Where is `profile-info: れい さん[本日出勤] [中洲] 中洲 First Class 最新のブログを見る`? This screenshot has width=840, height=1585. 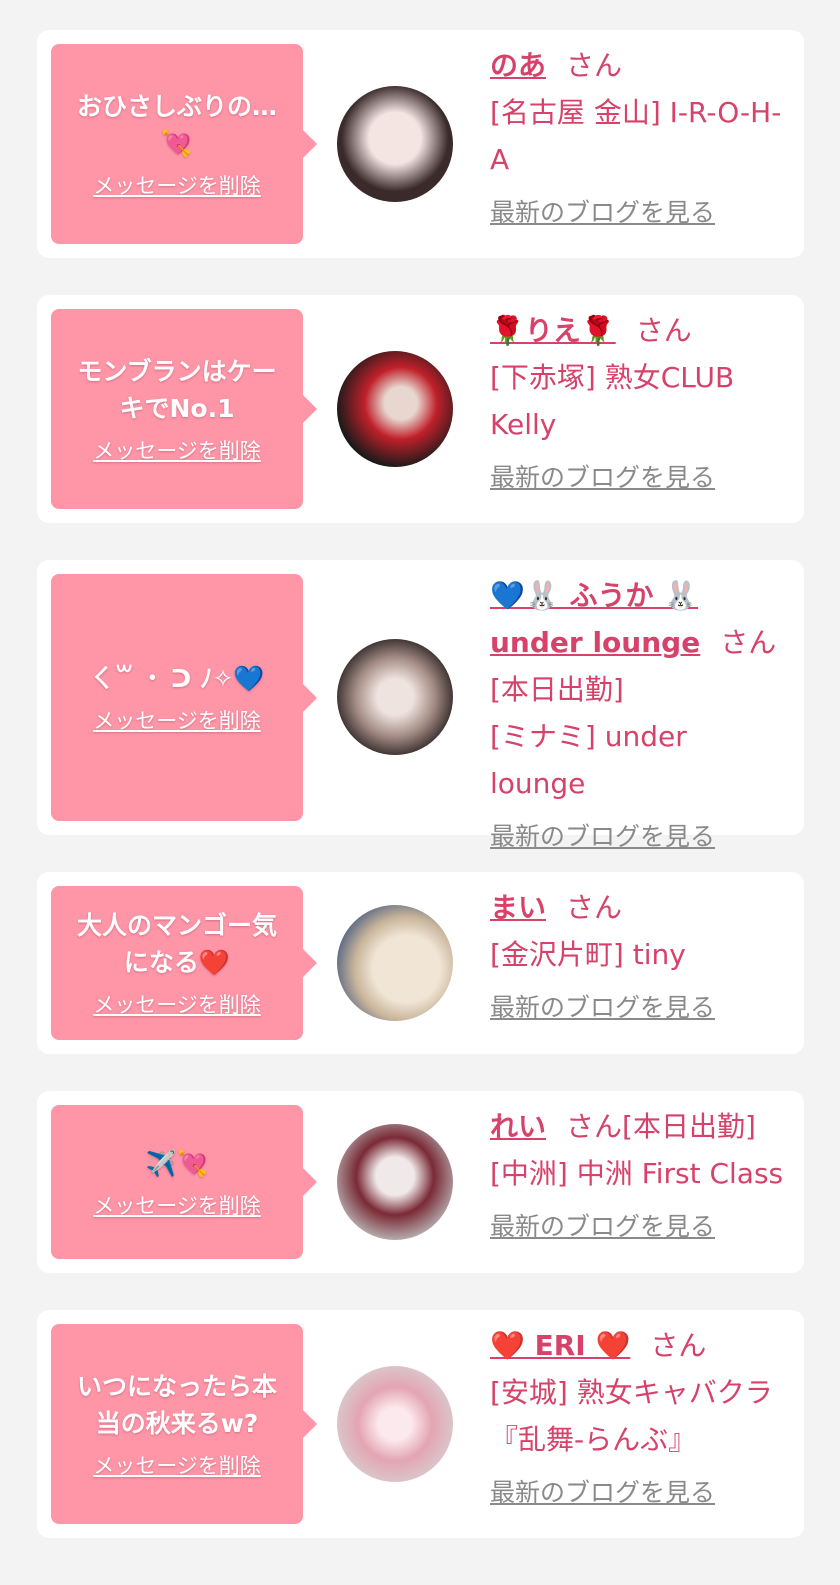 profile-info: れい さん[本日出勤] [中洲] 中洲 First Class 最新のブログを見る is located at coordinates (640, 1173).